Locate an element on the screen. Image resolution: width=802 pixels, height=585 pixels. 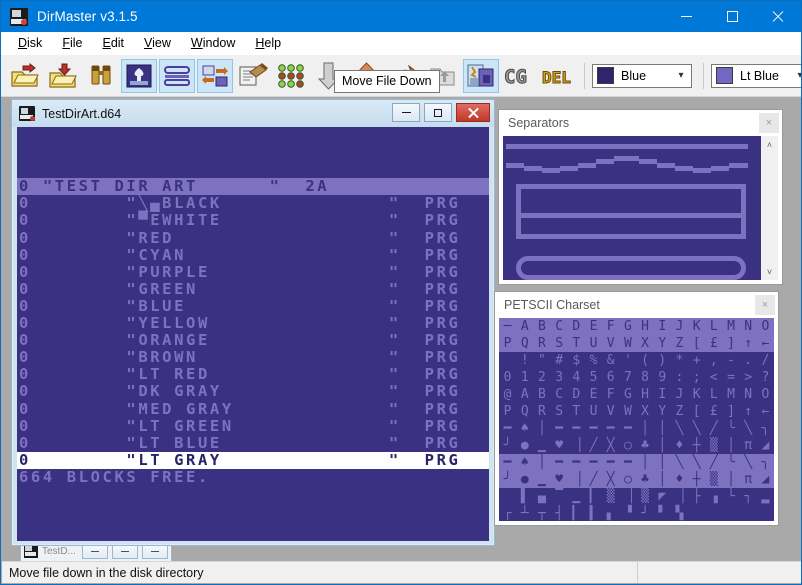
charset-cell-9-0: ╯ is located at coordinates (508, 479).